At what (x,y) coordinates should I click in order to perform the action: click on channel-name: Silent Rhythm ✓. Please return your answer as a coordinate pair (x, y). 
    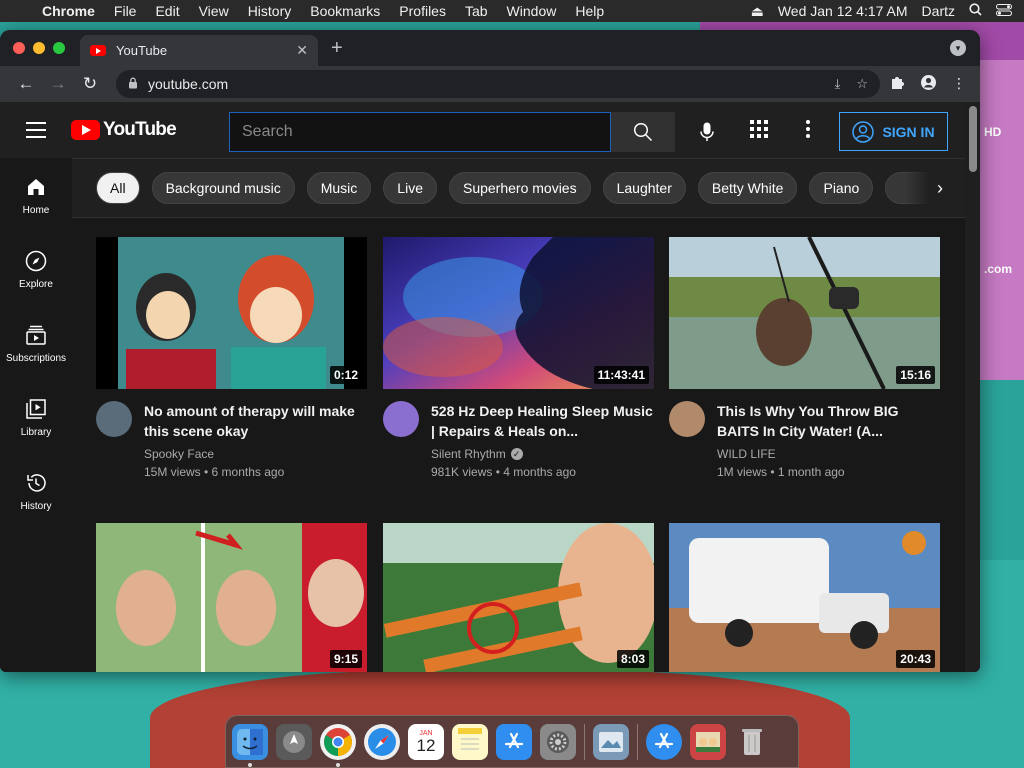
    Looking at the image, I should click on (542, 454).